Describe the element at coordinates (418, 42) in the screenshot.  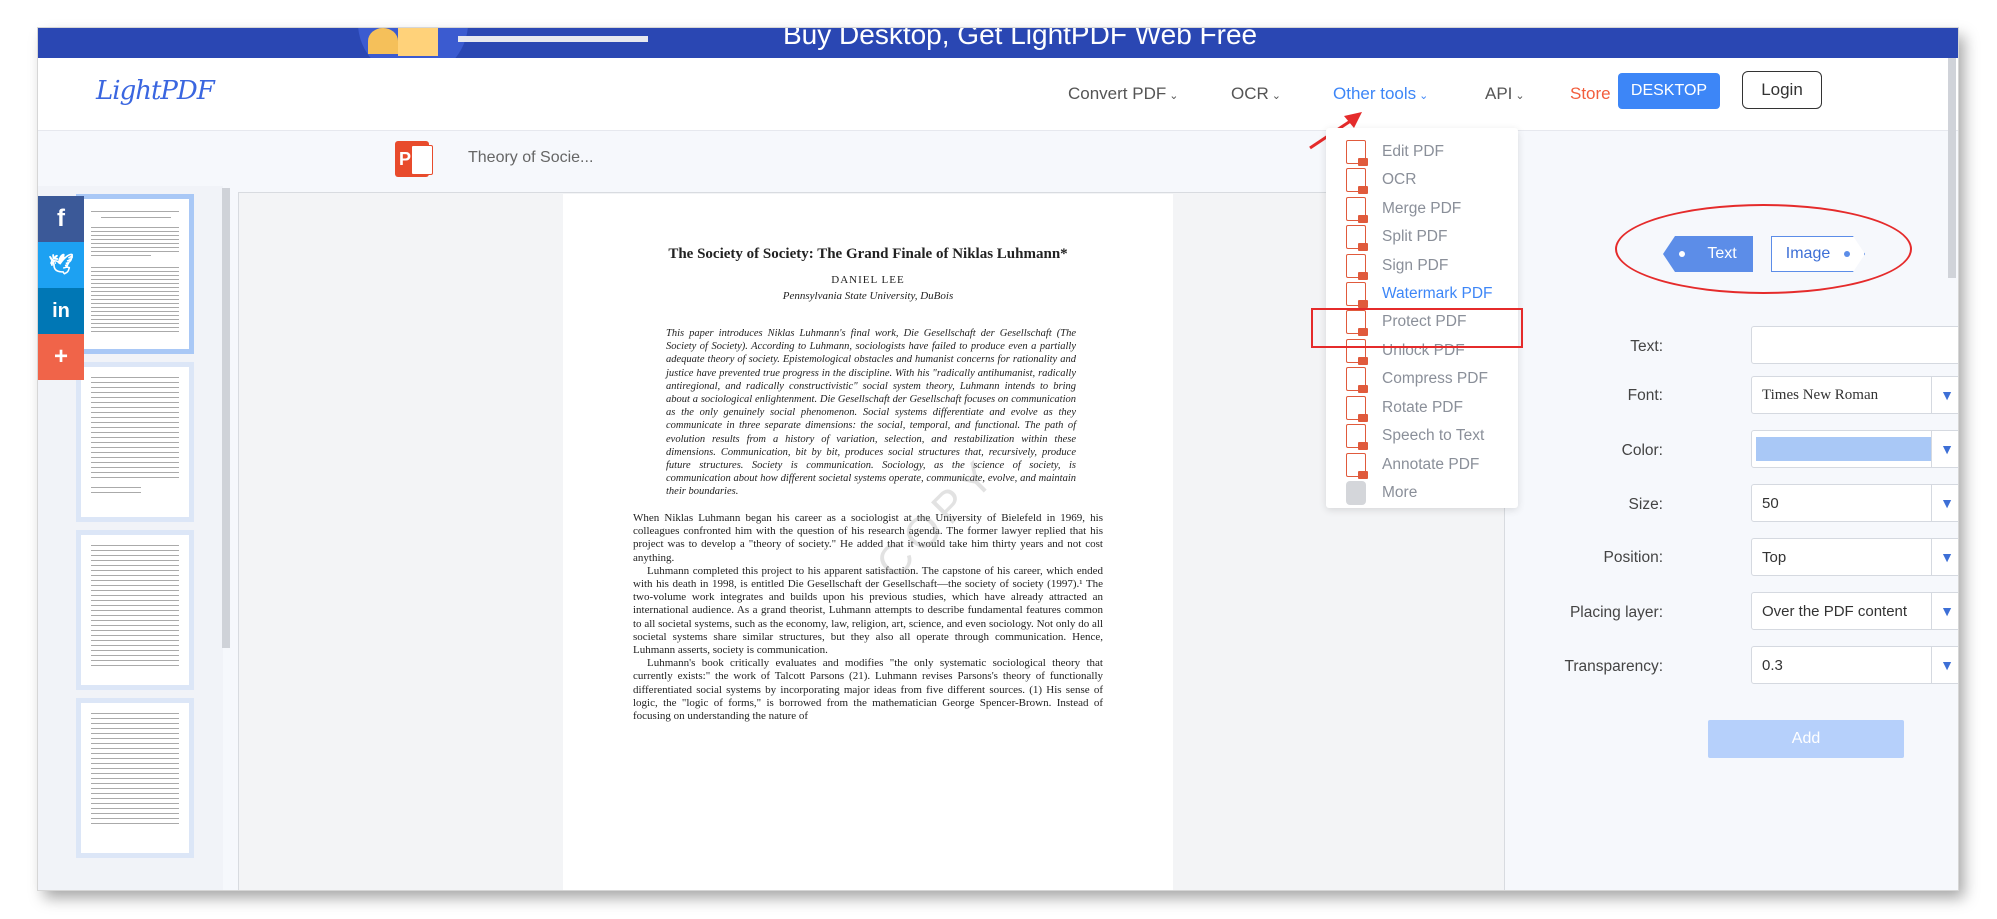
I see `banner-person-illustration` at that location.